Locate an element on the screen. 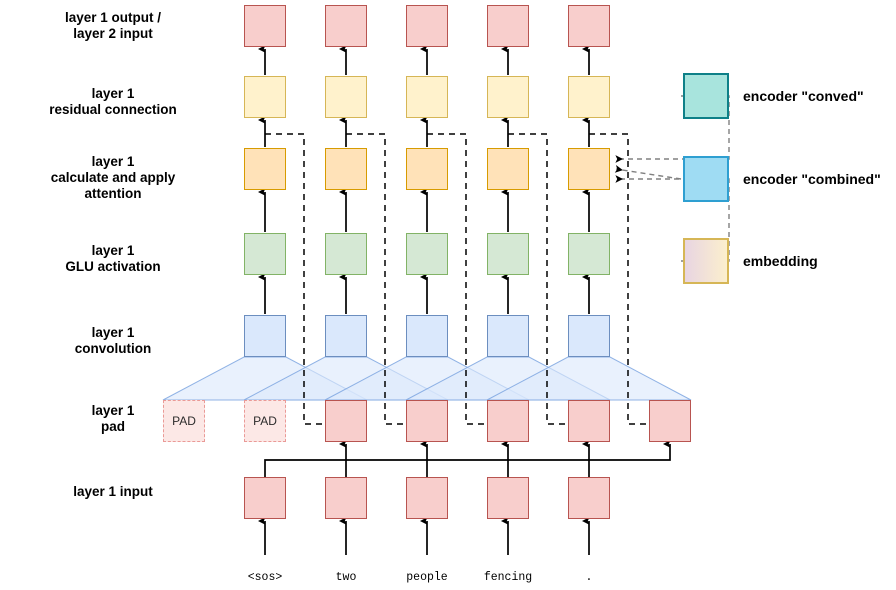 Image resolution: width=896 pixels, height=590 pixels. row-label-attention: layer 1 calculate and apply attention is located at coordinates (113, 177).